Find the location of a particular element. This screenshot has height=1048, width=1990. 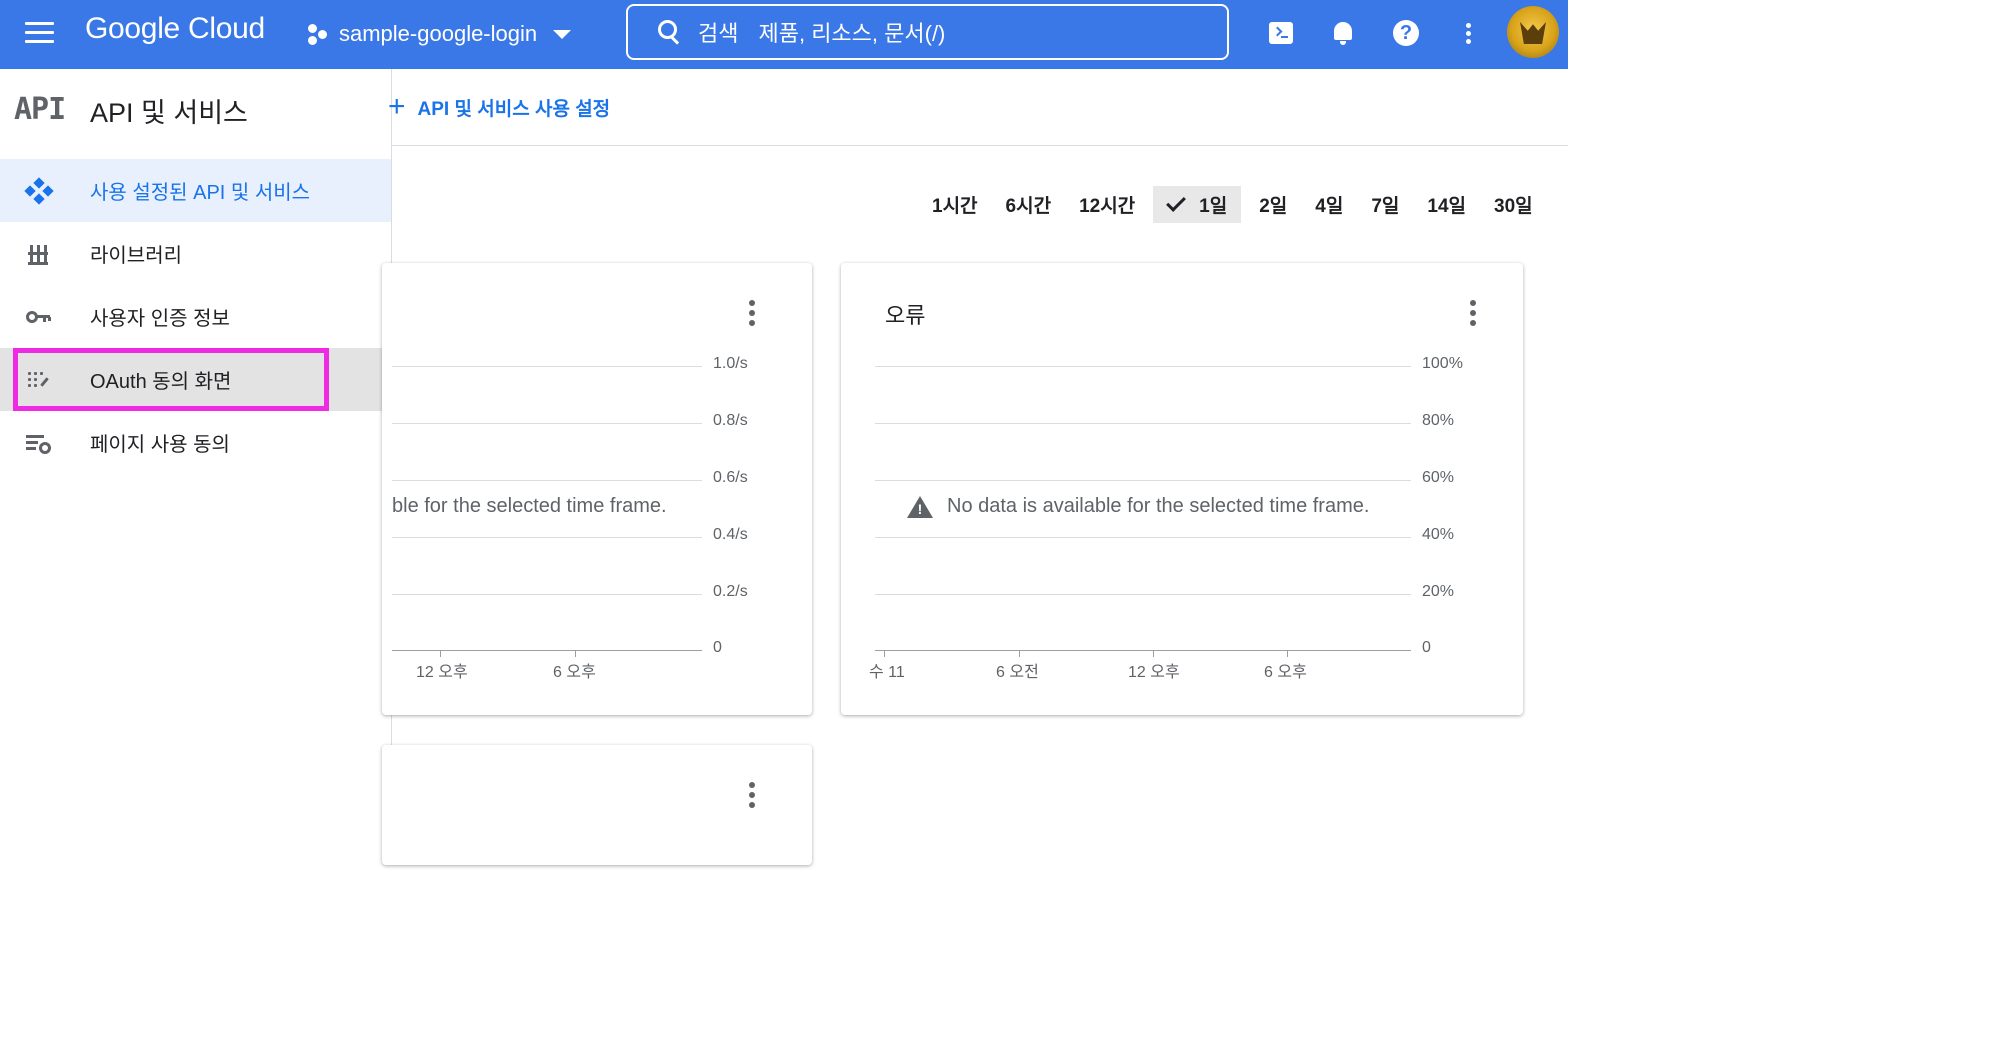

key-icon is located at coordinates (39, 317).